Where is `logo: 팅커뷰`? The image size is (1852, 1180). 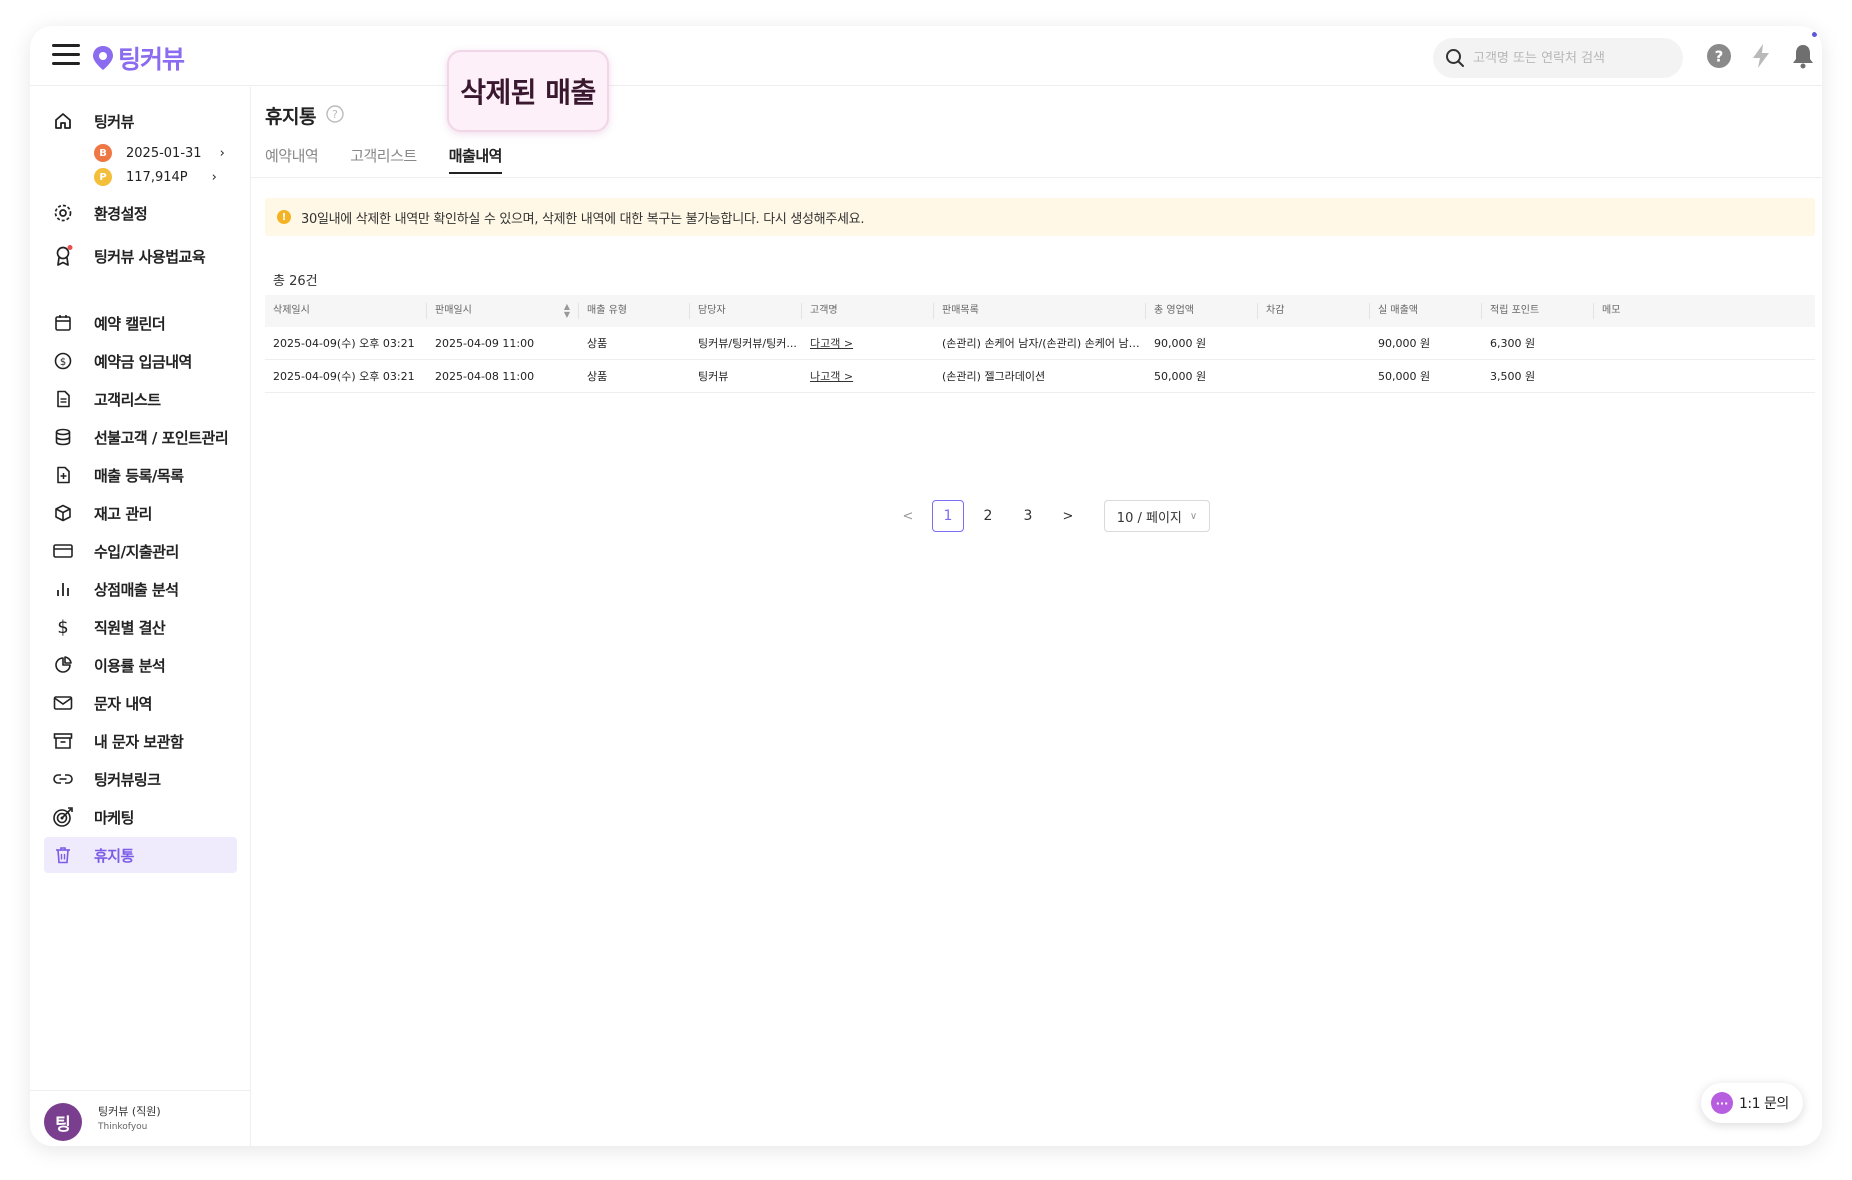 logo: 팅커뷰 is located at coordinates (138, 58).